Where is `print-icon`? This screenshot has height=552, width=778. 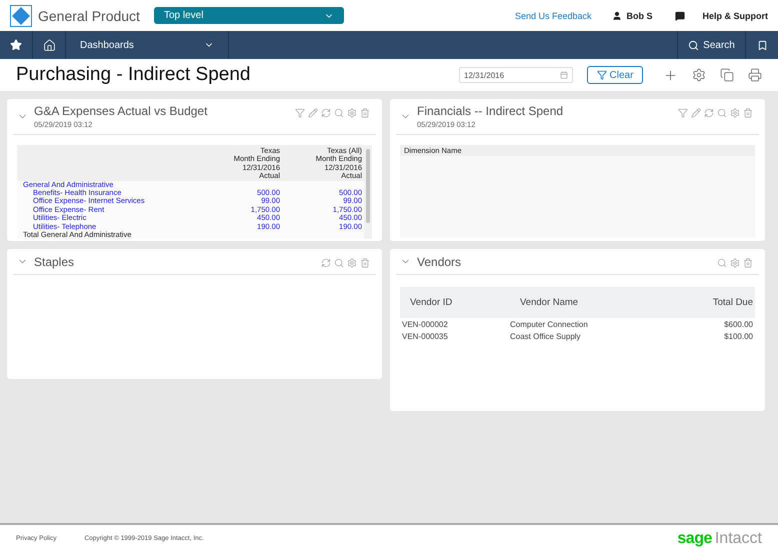 print-icon is located at coordinates (755, 75).